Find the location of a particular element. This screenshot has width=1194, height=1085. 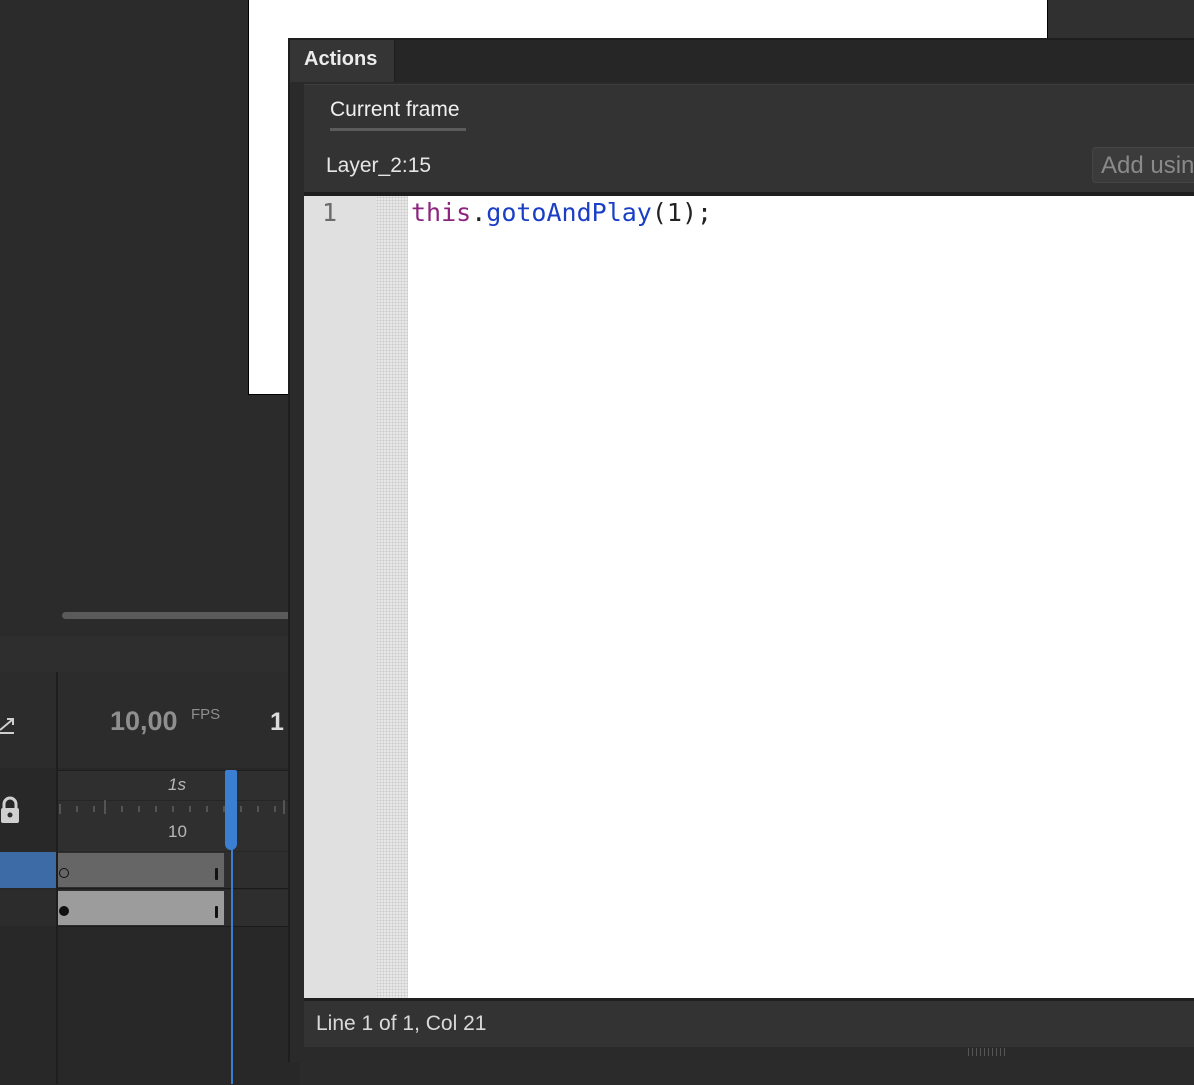

add-using-wizard-button: Add using wizard is located at coordinates (1143, 165).